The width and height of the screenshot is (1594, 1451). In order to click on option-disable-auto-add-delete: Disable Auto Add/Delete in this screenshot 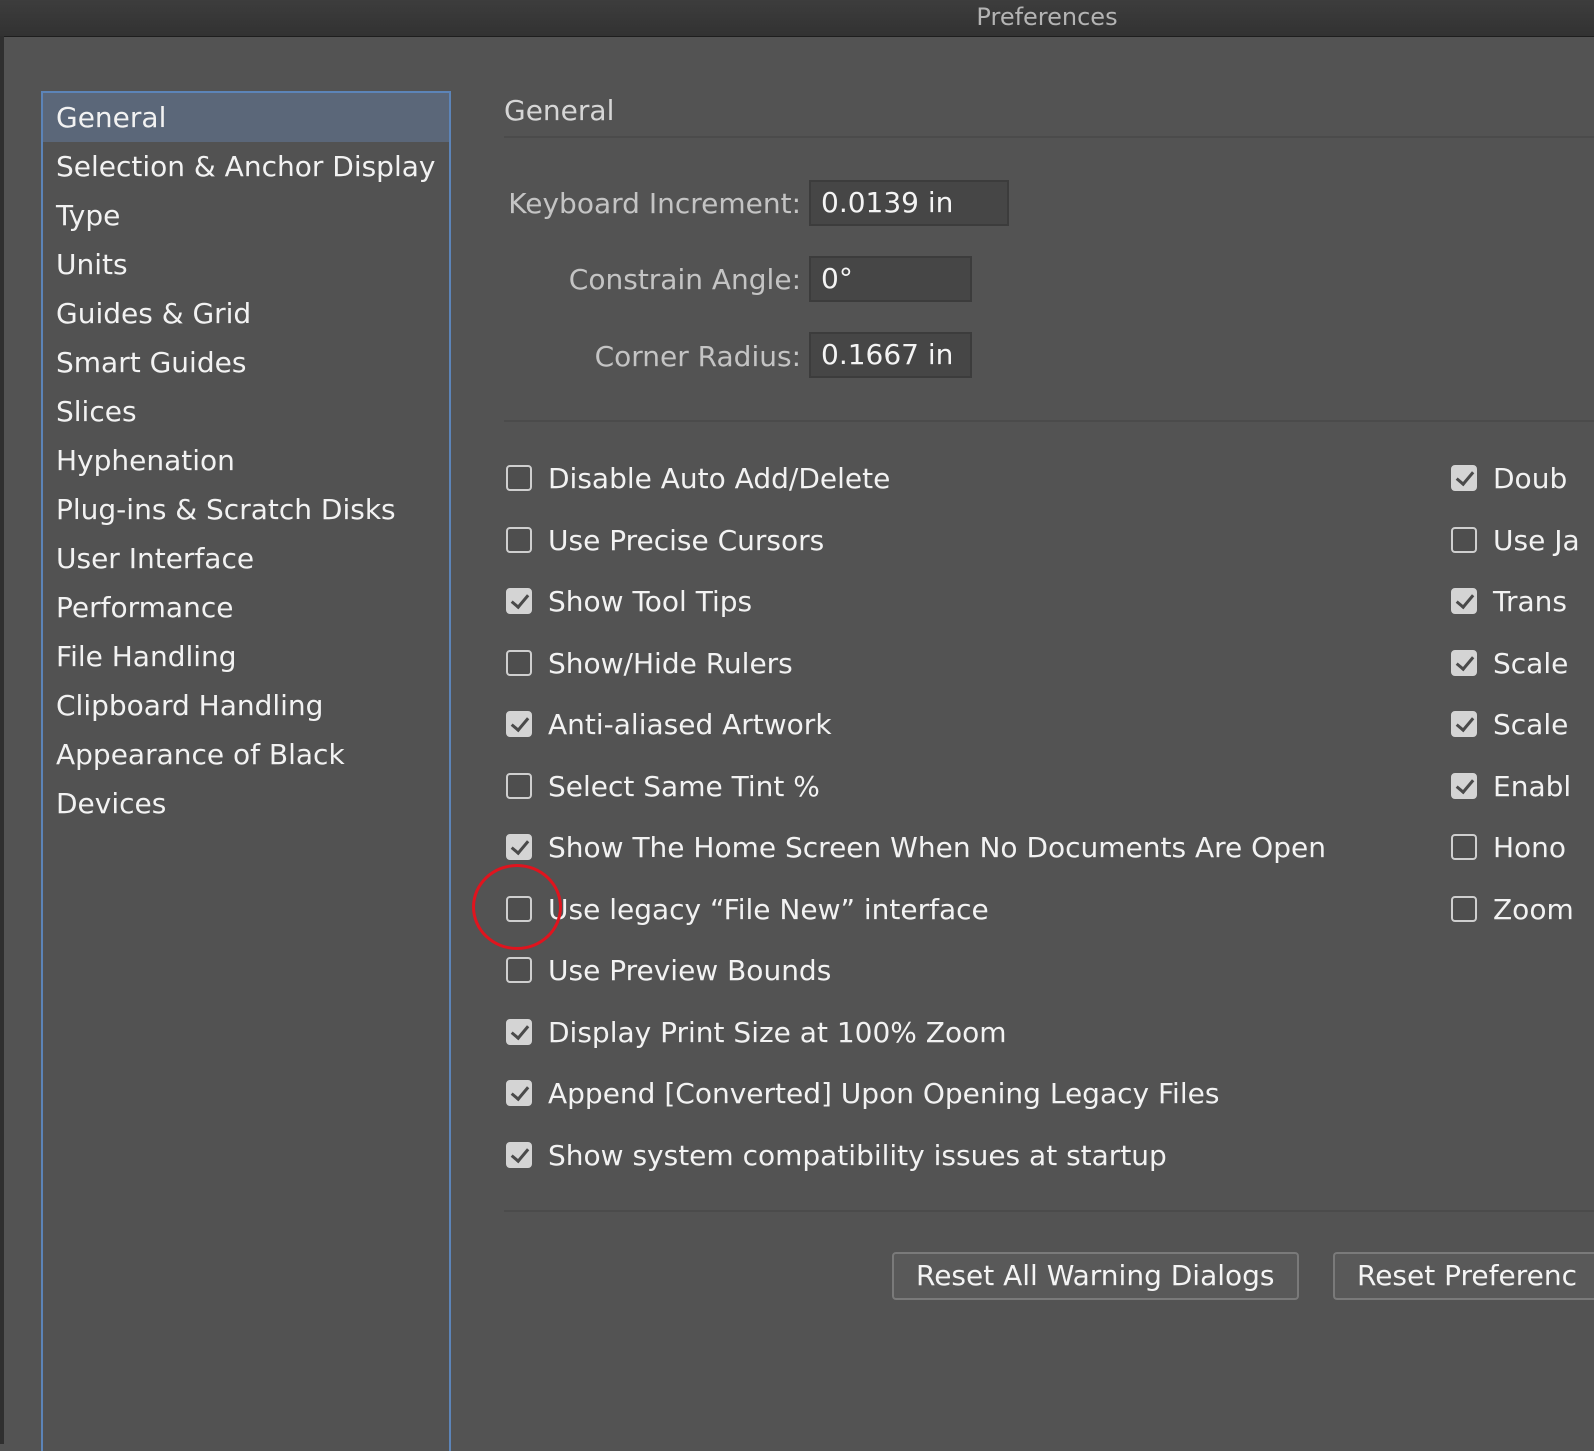, I will do `click(698, 478)`.